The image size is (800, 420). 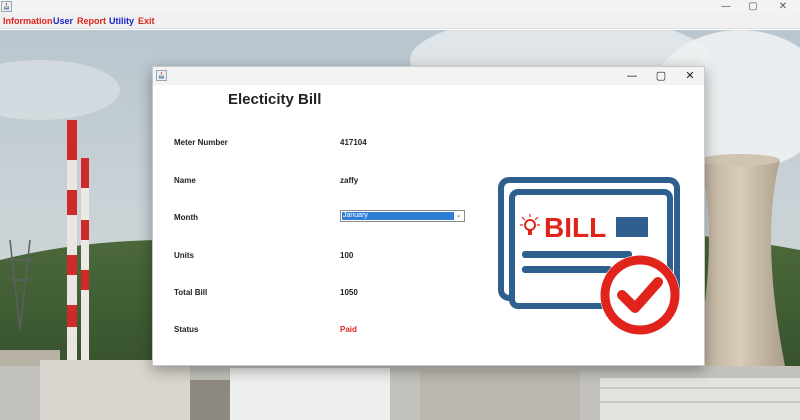 What do you see at coordinates (575, 227) in the screenshot?
I see `bill-graphic-text: BILL` at bounding box center [575, 227].